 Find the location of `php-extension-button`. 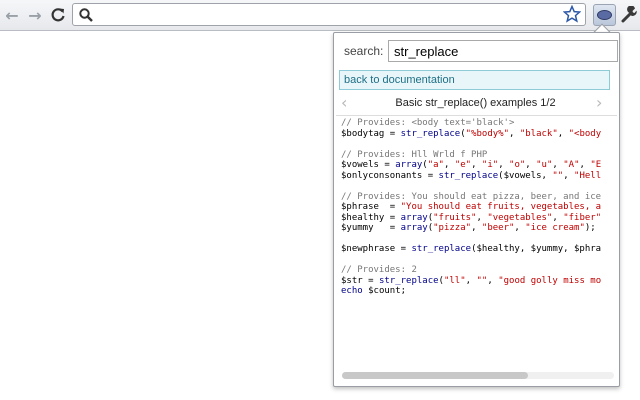

php-extension-button is located at coordinates (604, 15).